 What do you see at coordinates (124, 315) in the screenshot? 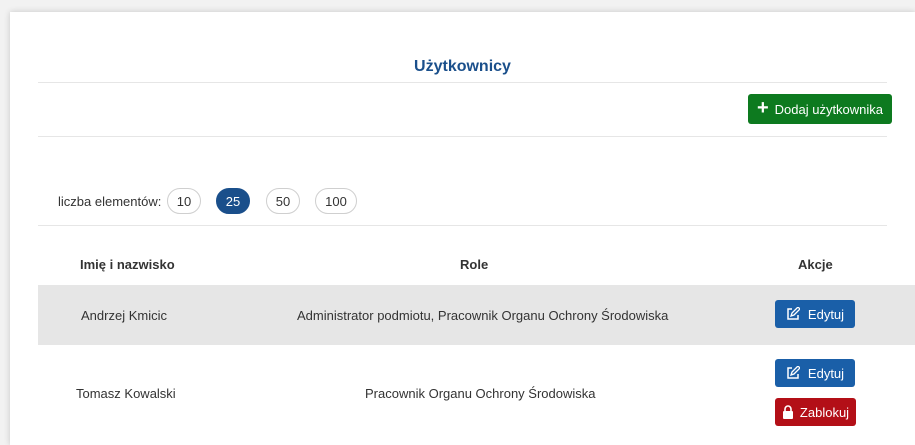
I see `user-name: Andrzej Kmicic` at bounding box center [124, 315].